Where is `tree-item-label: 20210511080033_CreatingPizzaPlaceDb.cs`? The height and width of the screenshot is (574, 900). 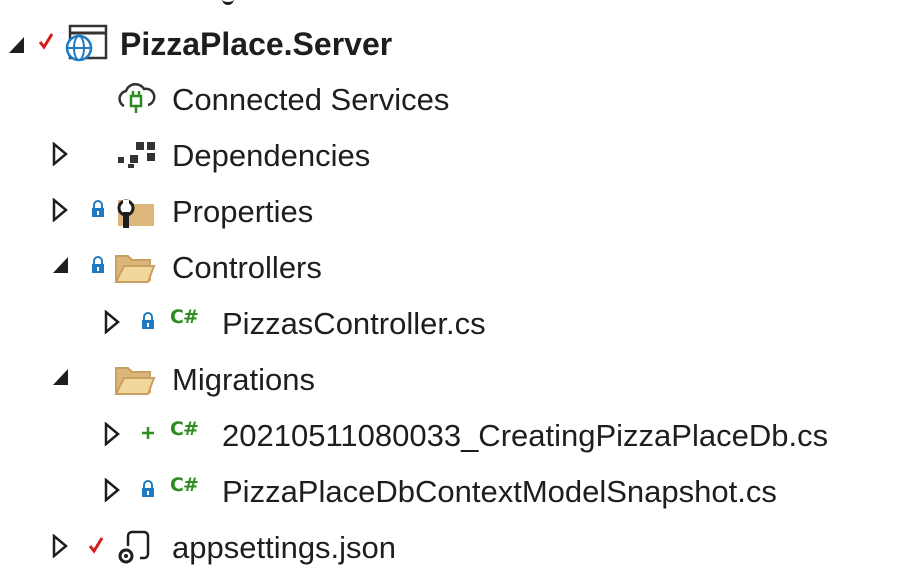
tree-item-label: 20210511080033_CreatingPizzaPlaceDb.cs is located at coordinates (525, 435).